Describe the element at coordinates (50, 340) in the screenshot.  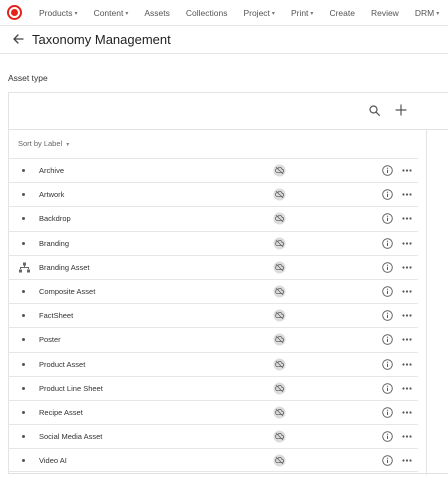
I see `list-item-label: Poster` at that location.